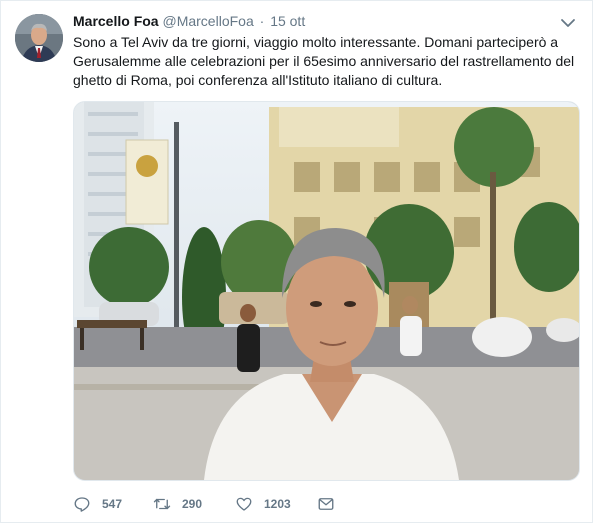  I want to click on retweet-button: 290, so click(194, 504).